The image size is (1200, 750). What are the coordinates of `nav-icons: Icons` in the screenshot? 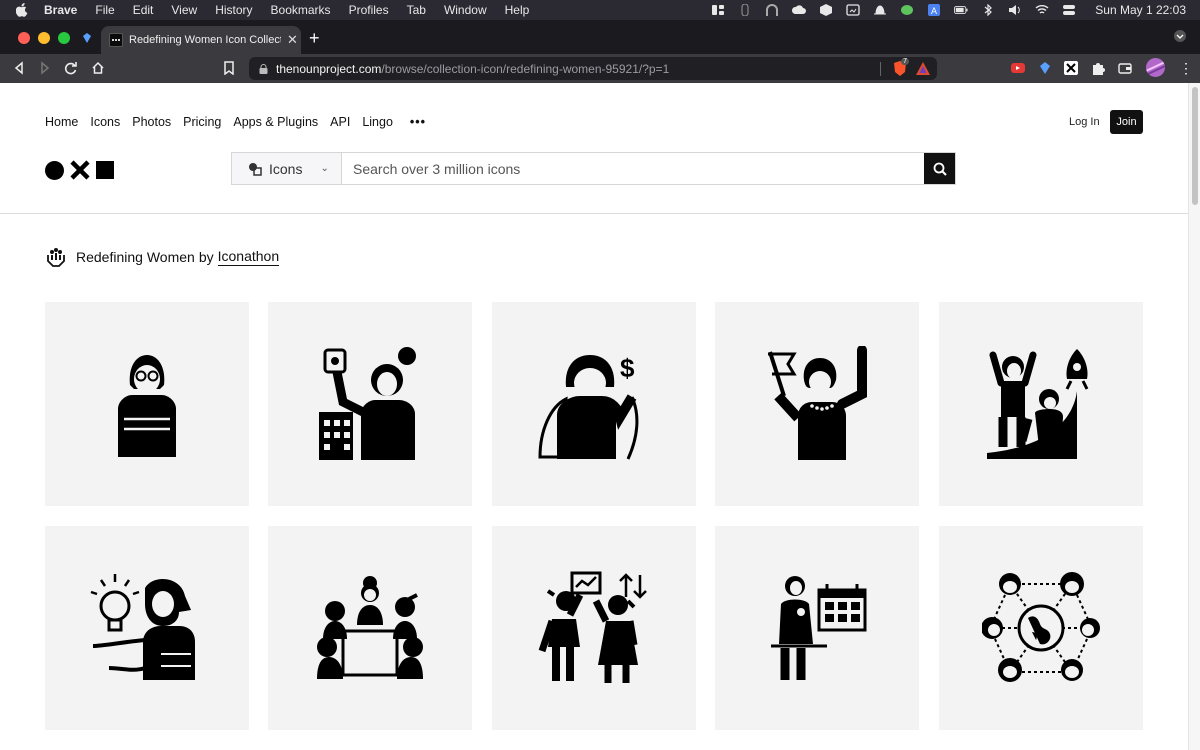 It's located at (105, 122).